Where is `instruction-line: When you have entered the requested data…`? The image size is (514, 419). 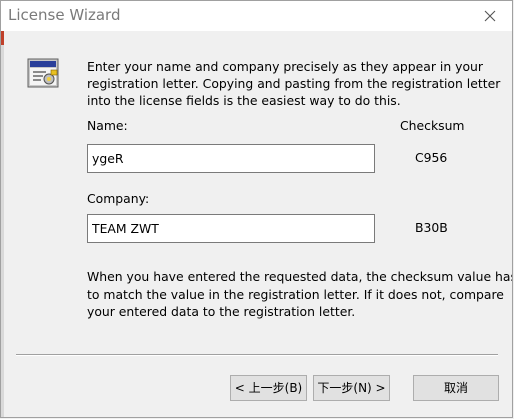
instruction-line: When you have entered the requested data… is located at coordinates (300, 276).